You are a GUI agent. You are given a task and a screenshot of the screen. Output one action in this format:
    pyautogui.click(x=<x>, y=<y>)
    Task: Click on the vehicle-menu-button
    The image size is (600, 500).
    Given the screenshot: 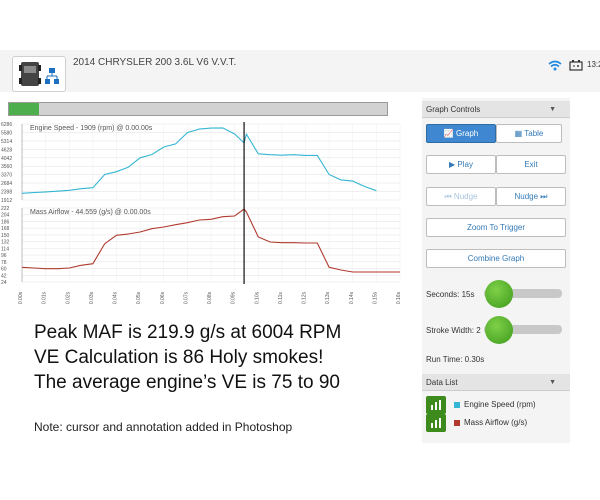 What is the action you would take?
    pyautogui.click(x=39, y=74)
    